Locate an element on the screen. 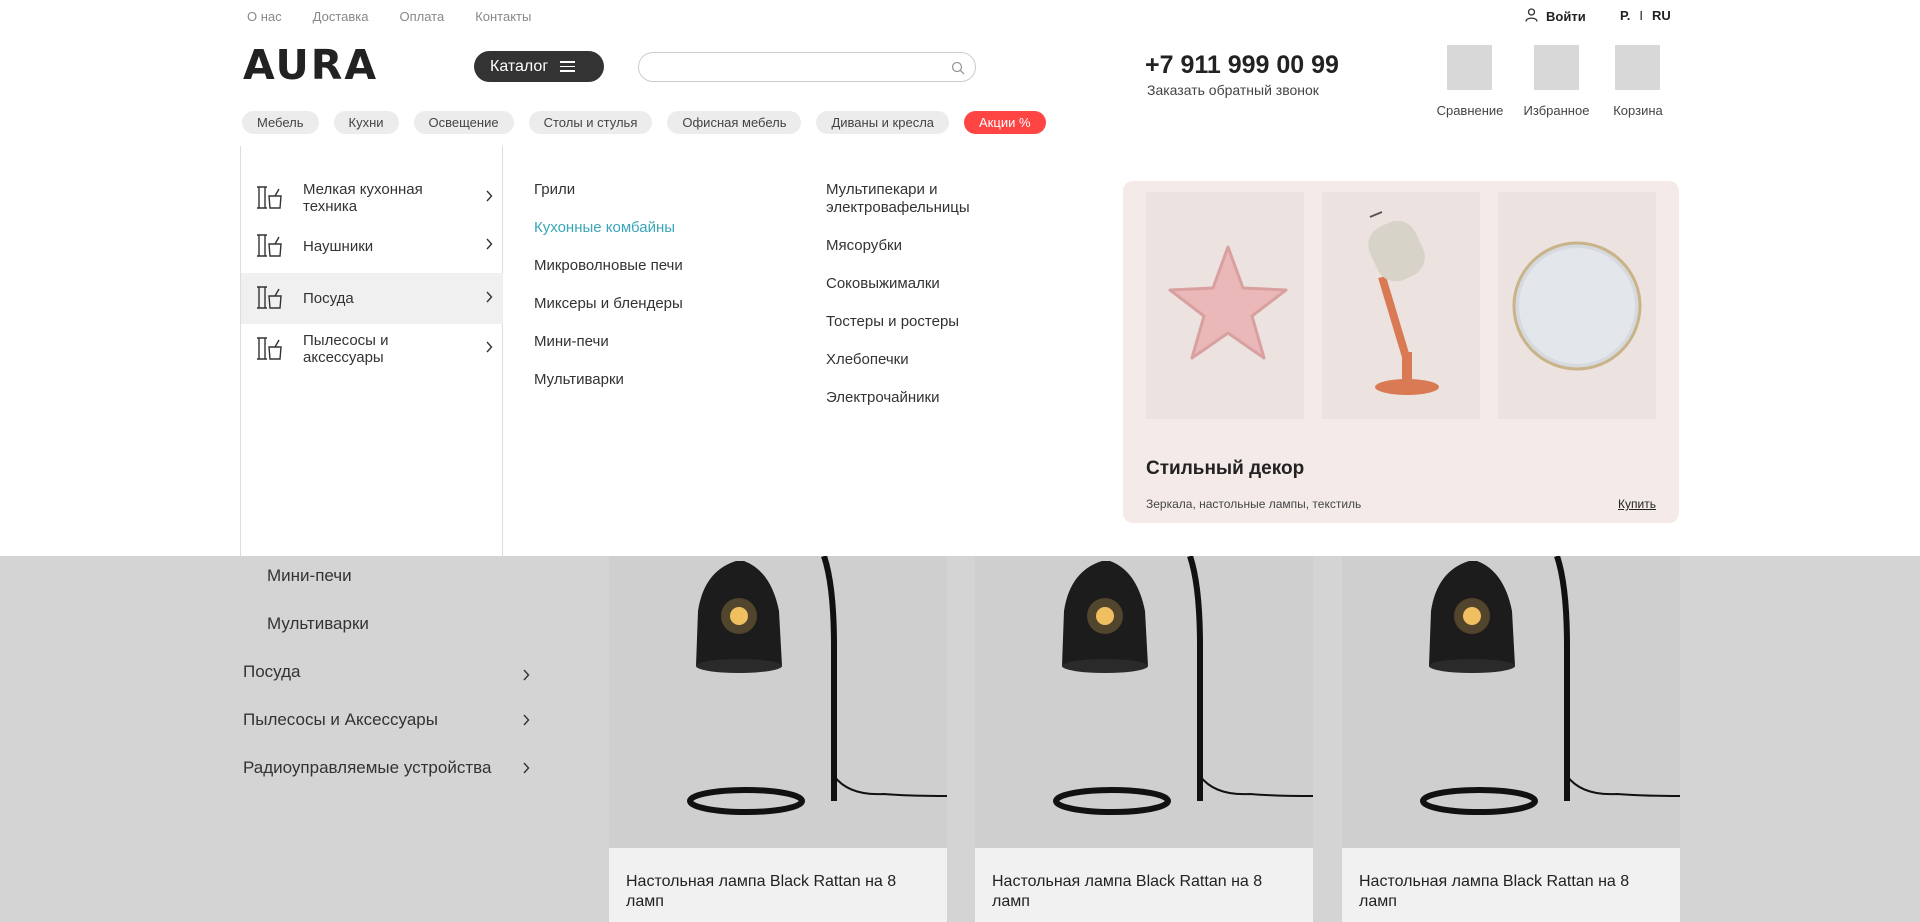 The image size is (1920, 922). menu-icon is located at coordinates (568, 66).